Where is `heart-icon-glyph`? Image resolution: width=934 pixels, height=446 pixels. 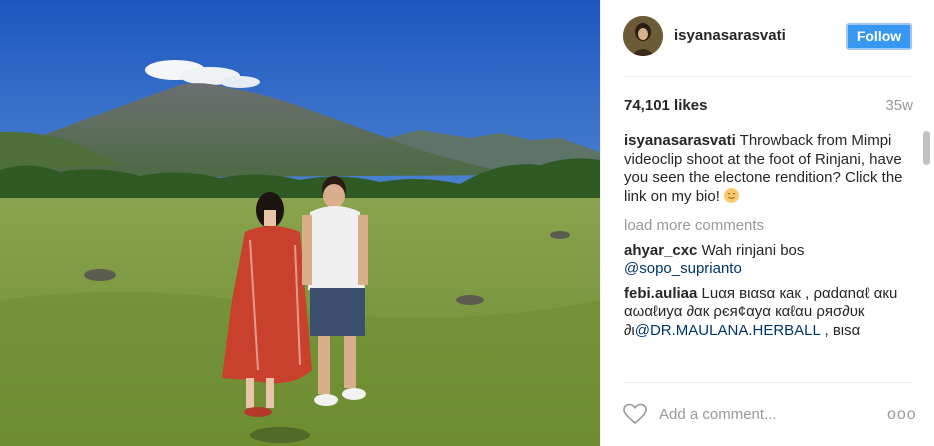 heart-icon-glyph is located at coordinates (635, 414).